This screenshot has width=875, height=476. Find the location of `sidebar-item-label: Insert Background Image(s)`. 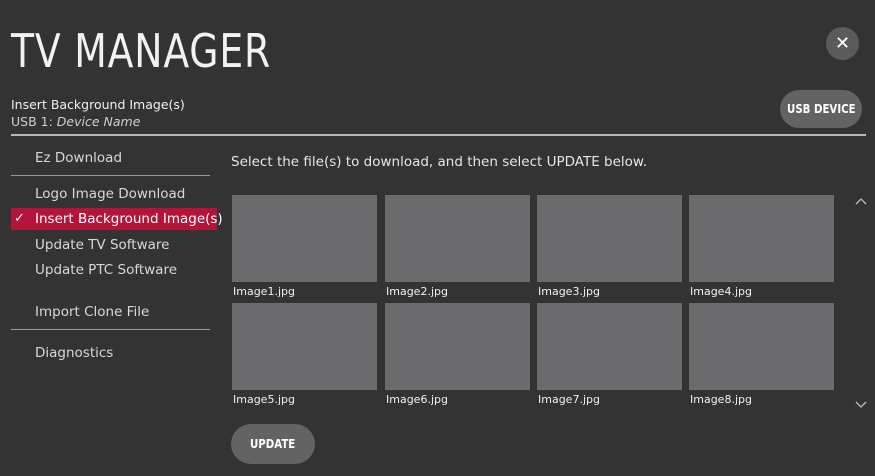

sidebar-item-label: Insert Background Image(s) is located at coordinates (129, 219).